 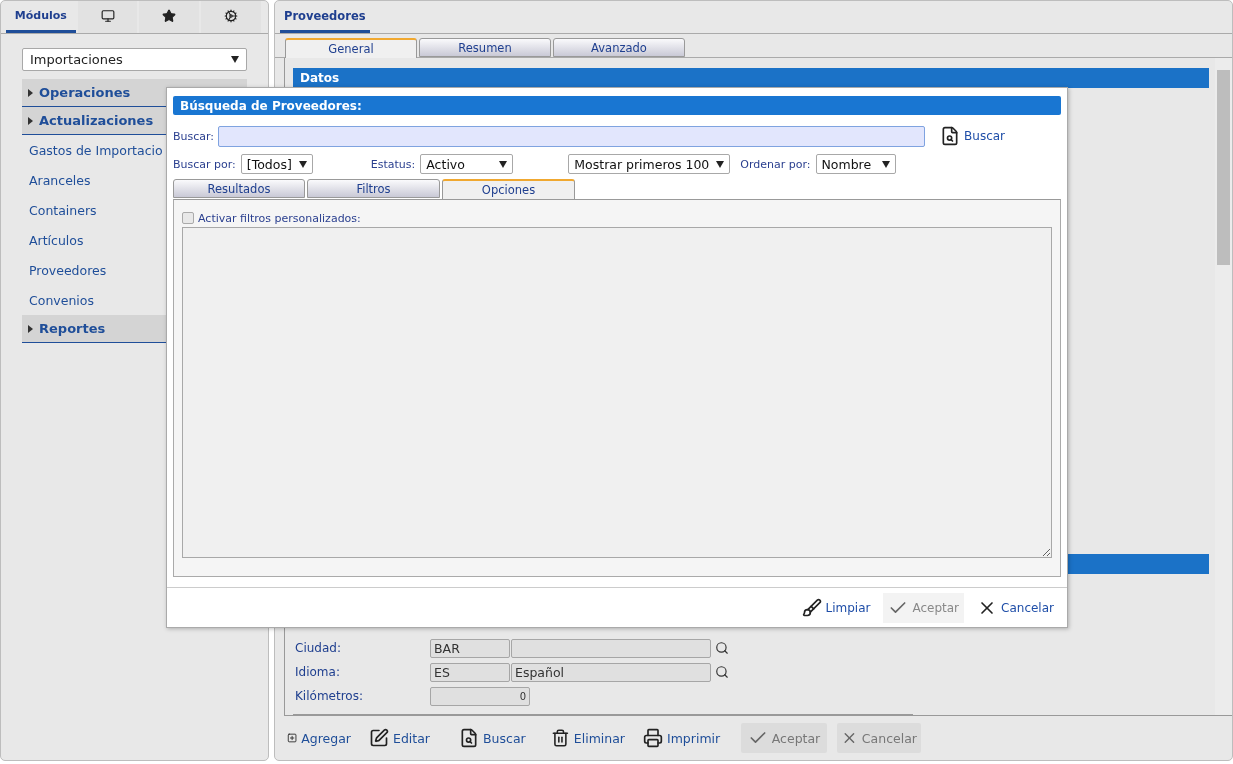 I want to click on monitor-tab, so click(x=107, y=17).